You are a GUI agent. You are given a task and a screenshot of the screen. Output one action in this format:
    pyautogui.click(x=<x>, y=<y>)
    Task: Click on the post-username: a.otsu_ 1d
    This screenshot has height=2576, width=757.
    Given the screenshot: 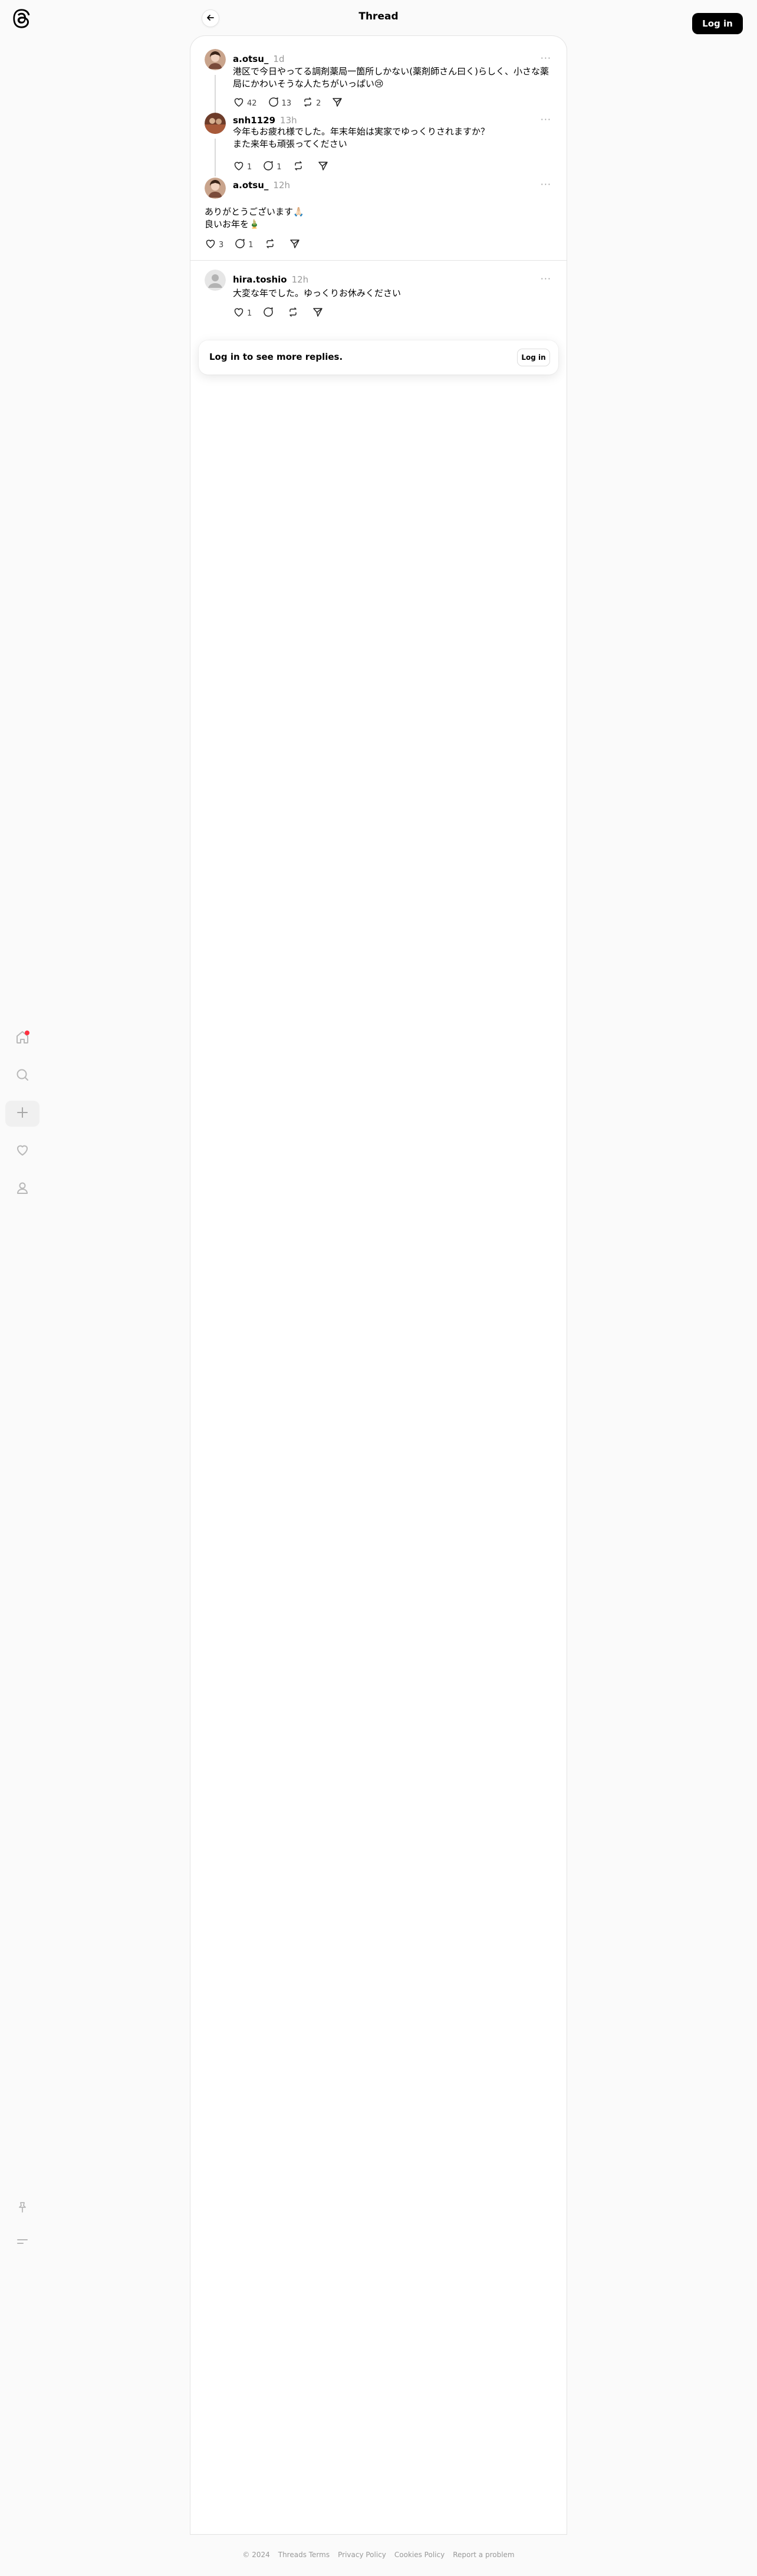 What is the action you would take?
    pyautogui.click(x=258, y=59)
    